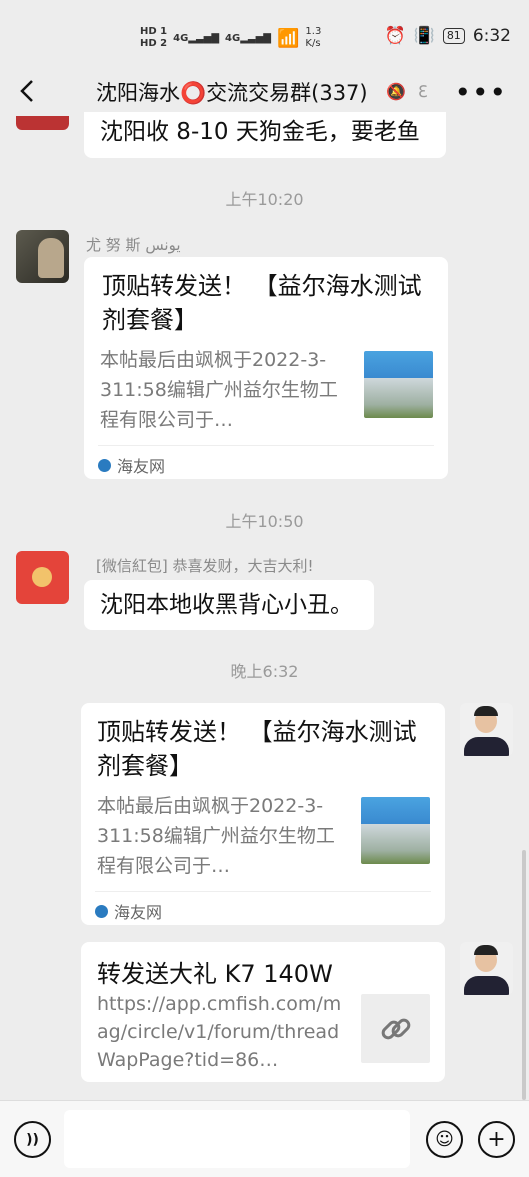 This screenshot has width=529, height=1177. Describe the element at coordinates (42, 123) in the screenshot. I see `avatar-partial` at that location.